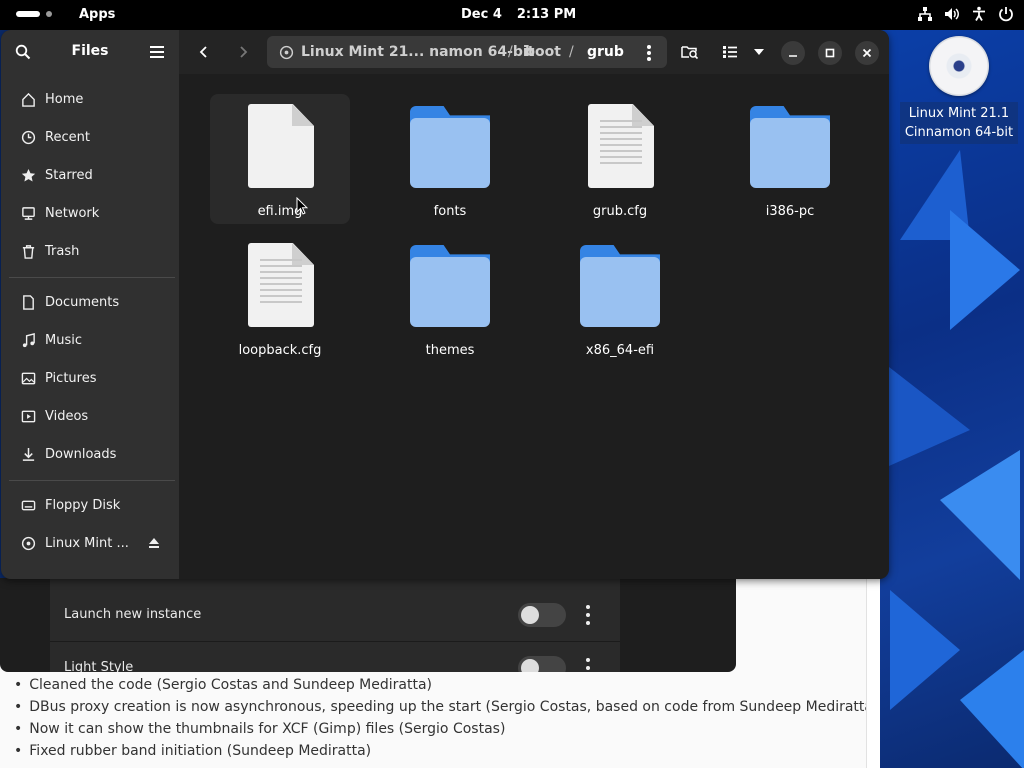 The image size is (1024, 768). What do you see at coordinates (90, 340) in the screenshot?
I see `sidebar-item-music: Music` at bounding box center [90, 340].